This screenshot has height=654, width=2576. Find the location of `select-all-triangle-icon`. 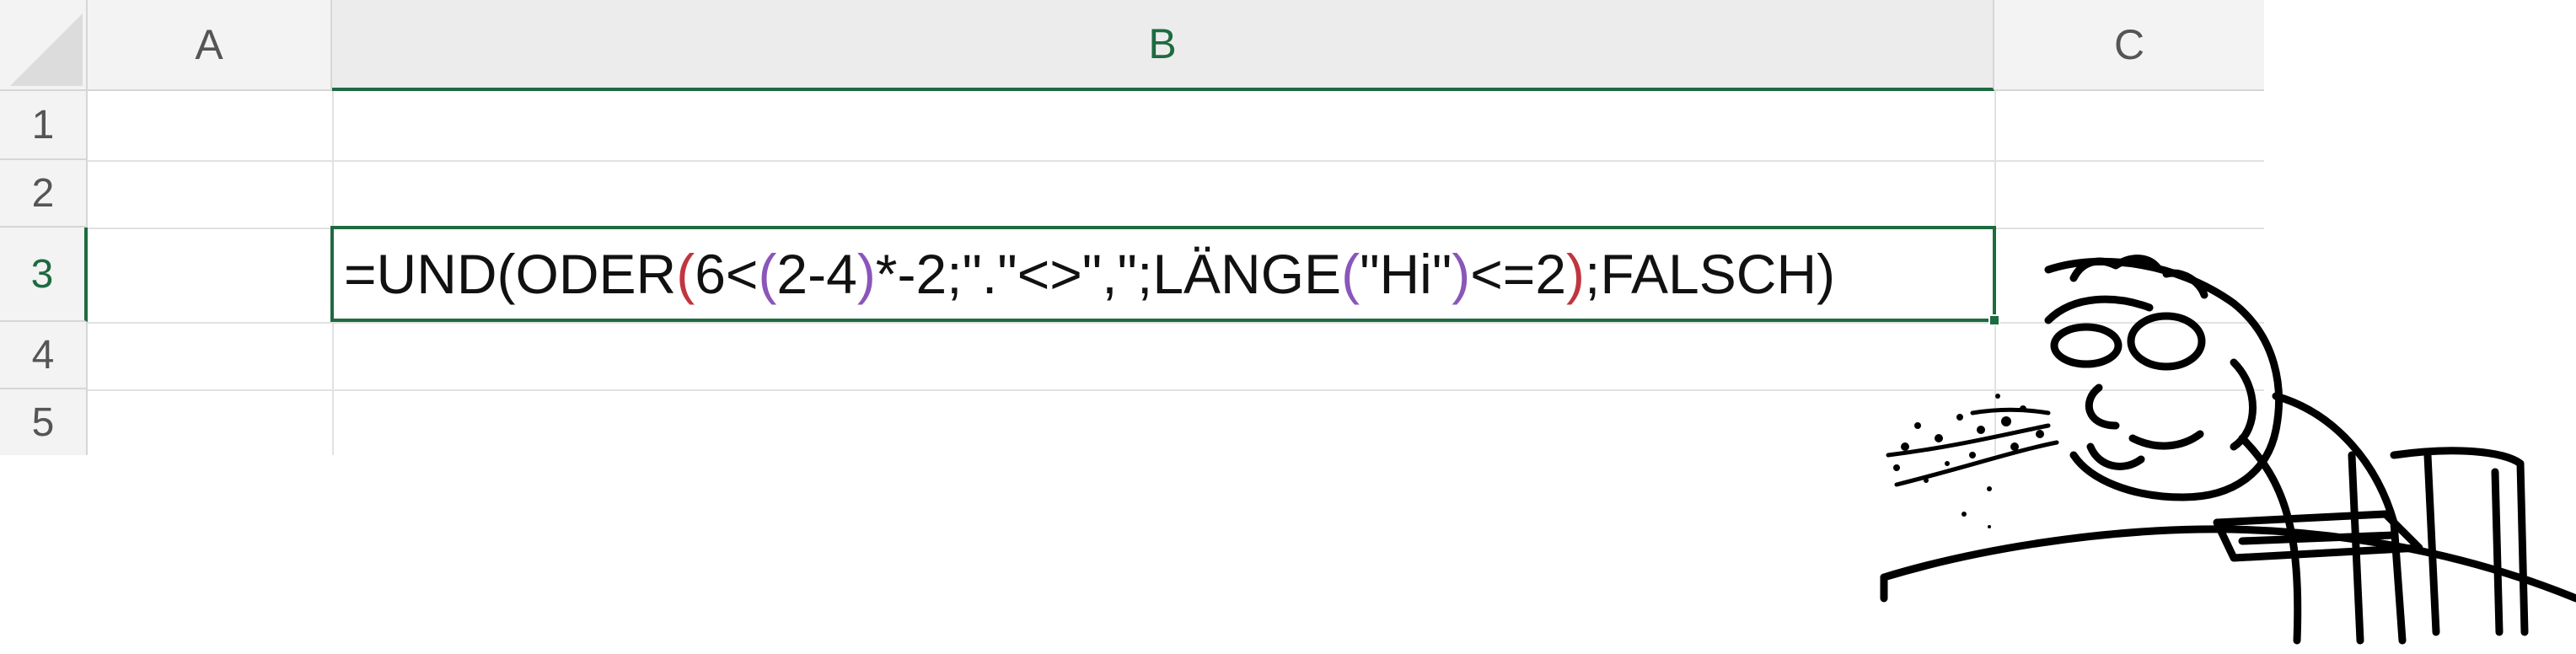

select-all-triangle-icon is located at coordinates (46, 49).